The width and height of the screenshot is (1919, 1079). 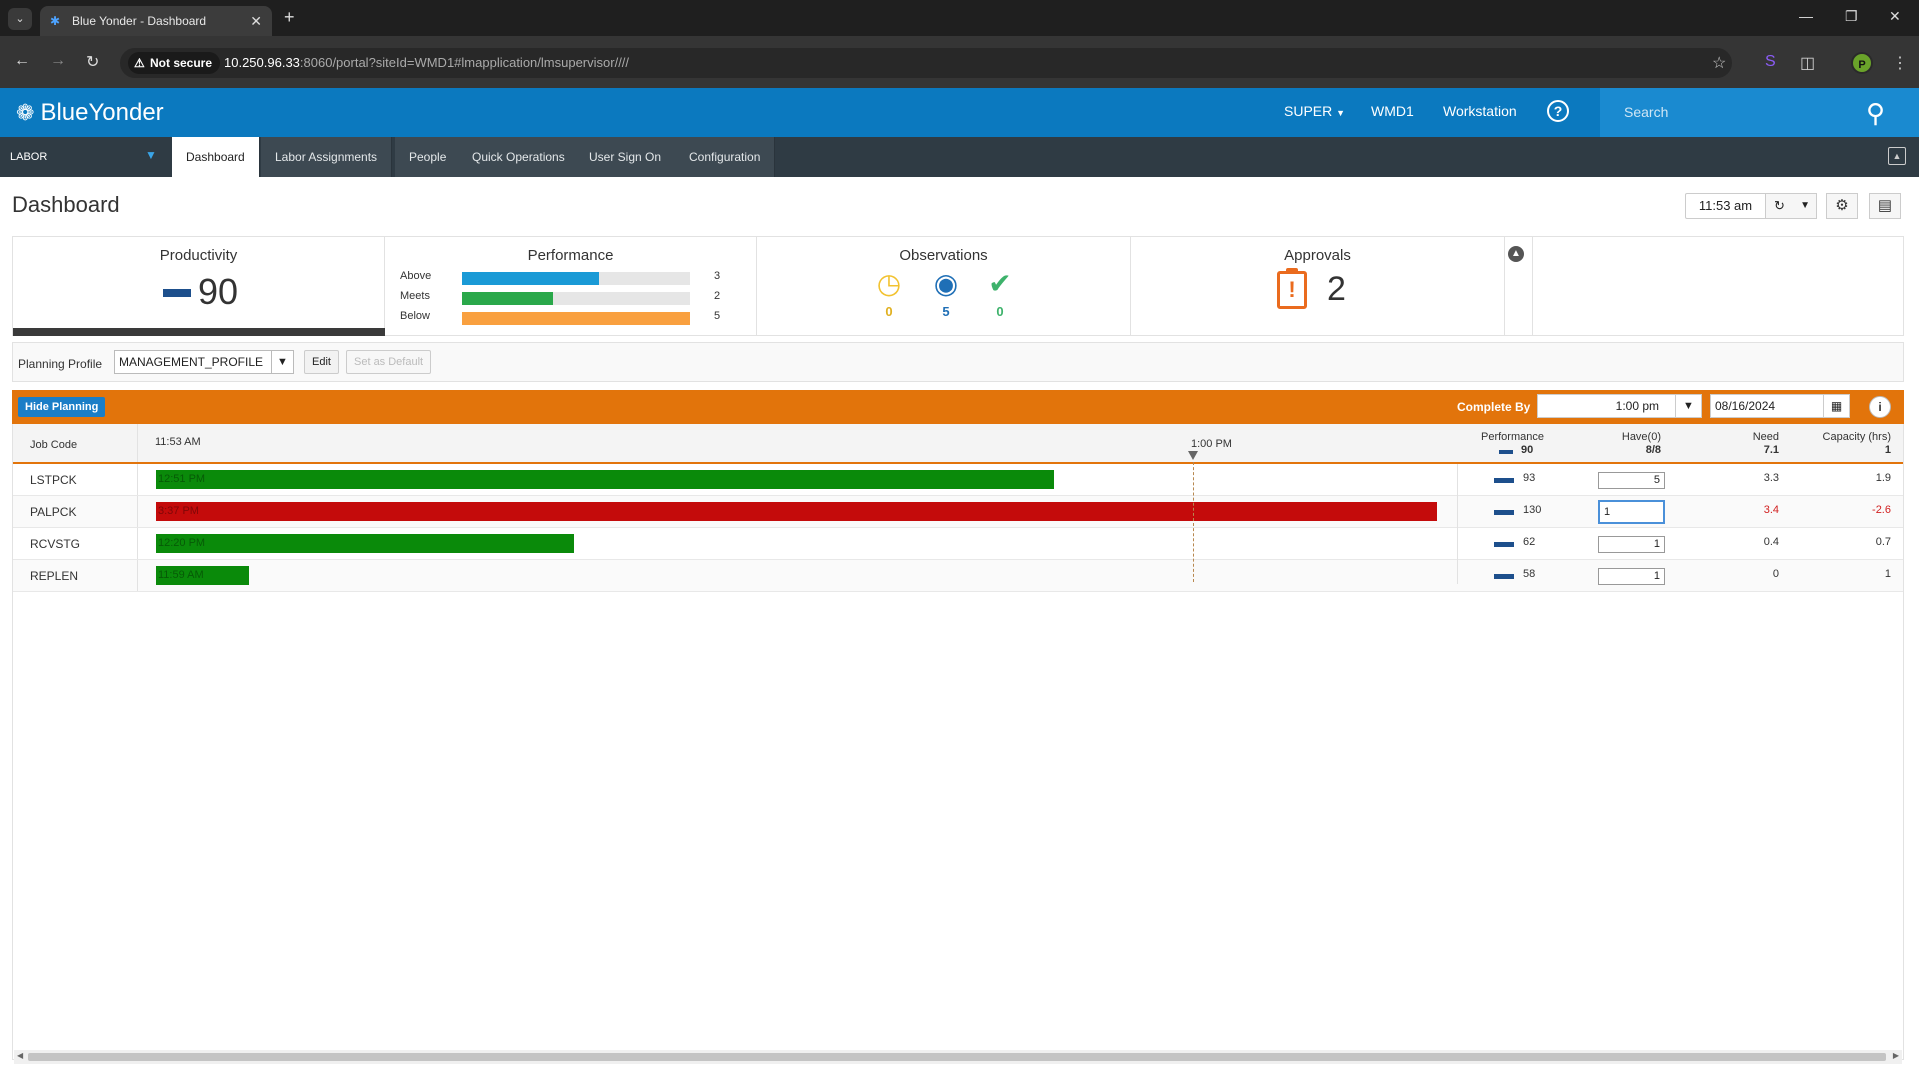 What do you see at coordinates (360, 278) in the screenshot?
I see `performance-row: Above 3` at bounding box center [360, 278].